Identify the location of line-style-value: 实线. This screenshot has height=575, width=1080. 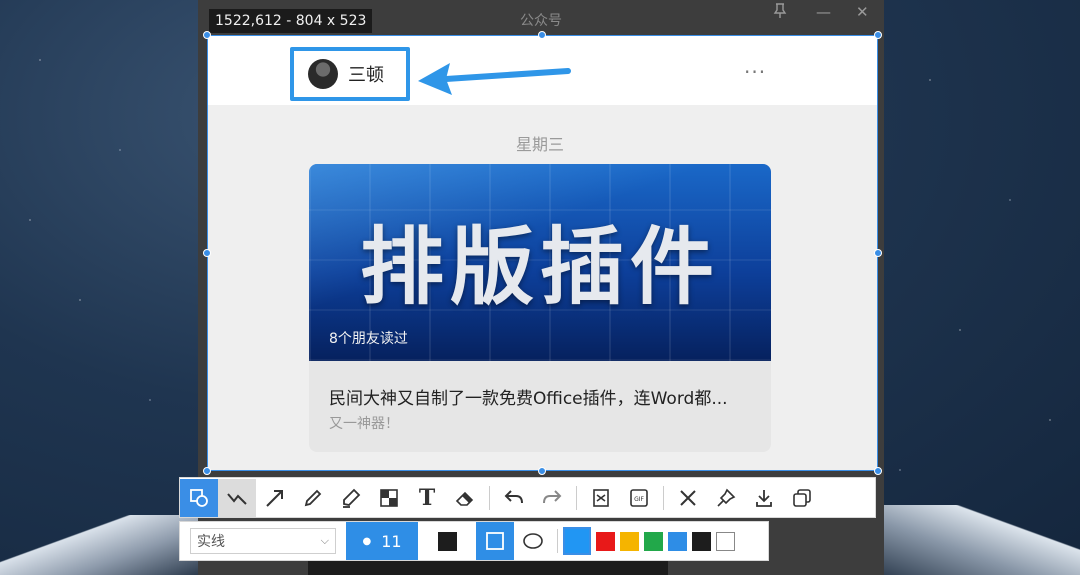
(211, 542).